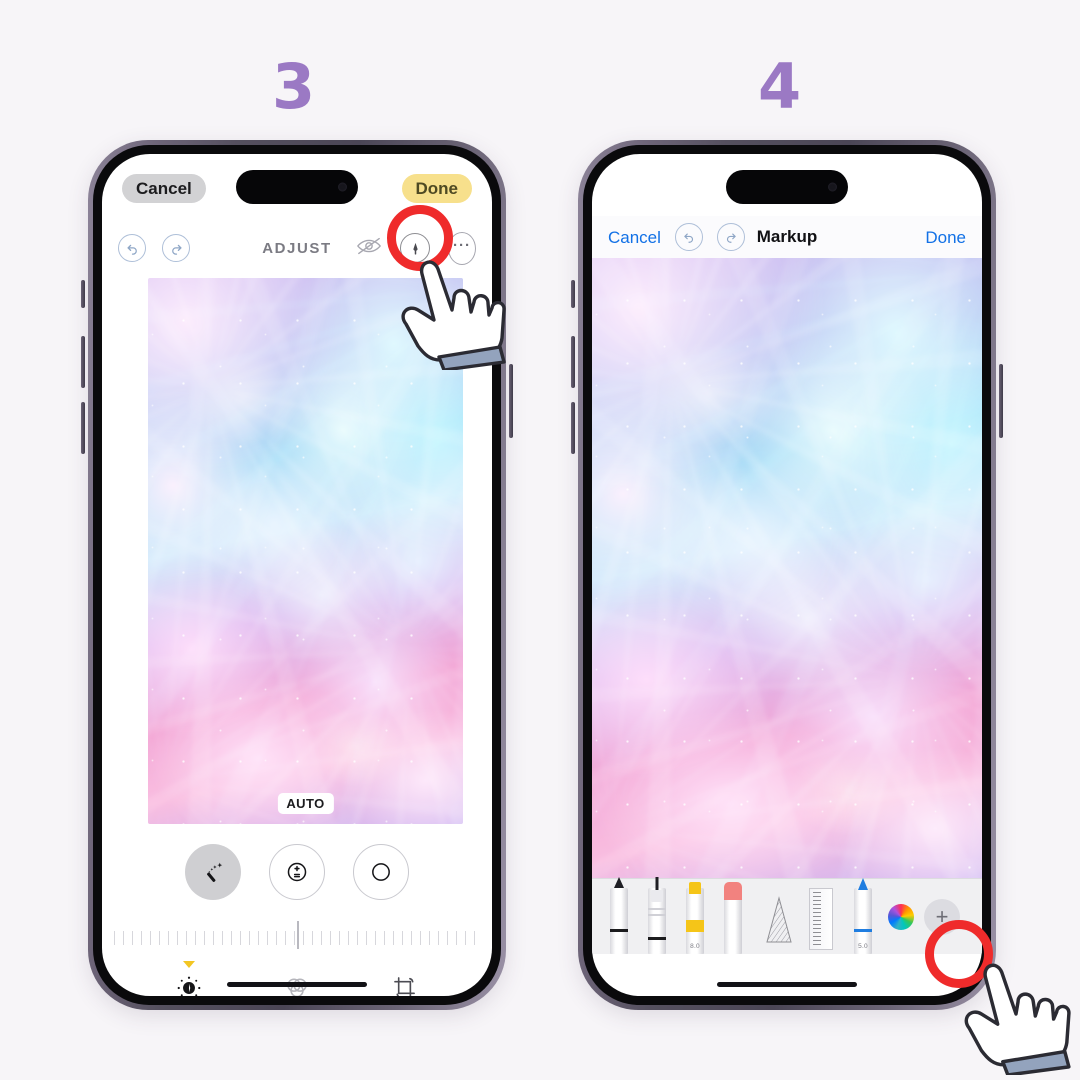  I want to click on crop-icon, so click(404, 986).